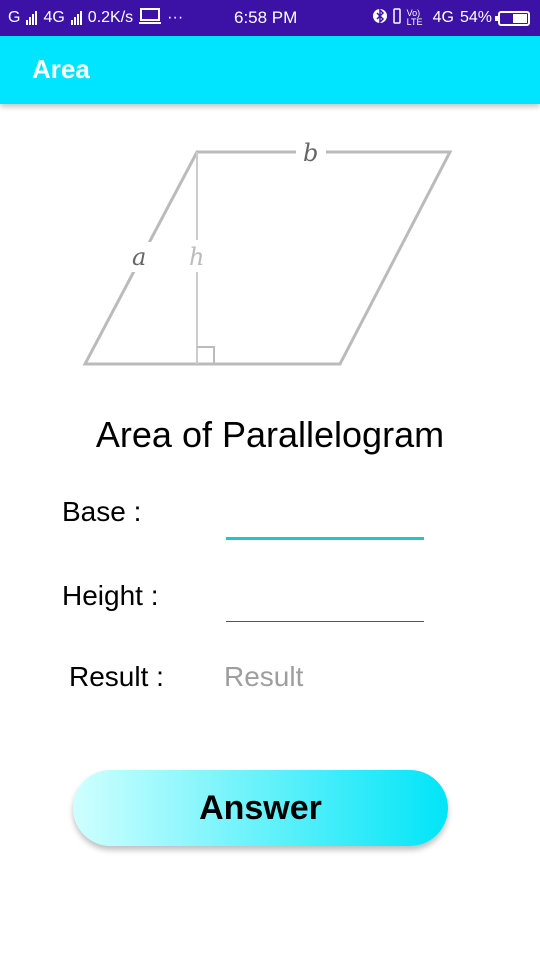 The image size is (540, 960). I want to click on status-left: G 4G 0.2K/s ···, so click(95, 18).